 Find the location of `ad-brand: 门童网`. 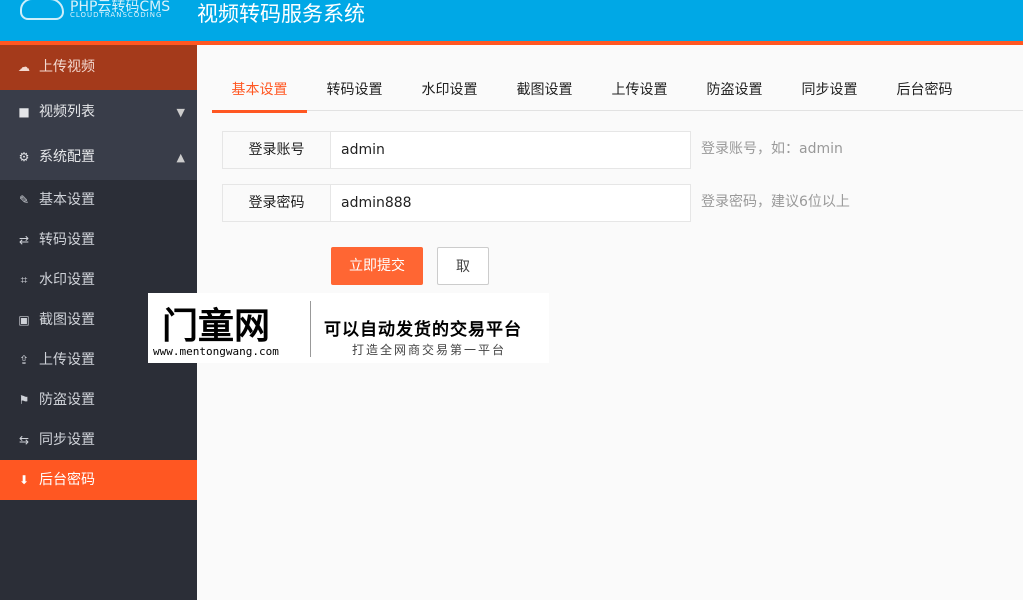

ad-brand: 门童网 is located at coordinates (216, 326).